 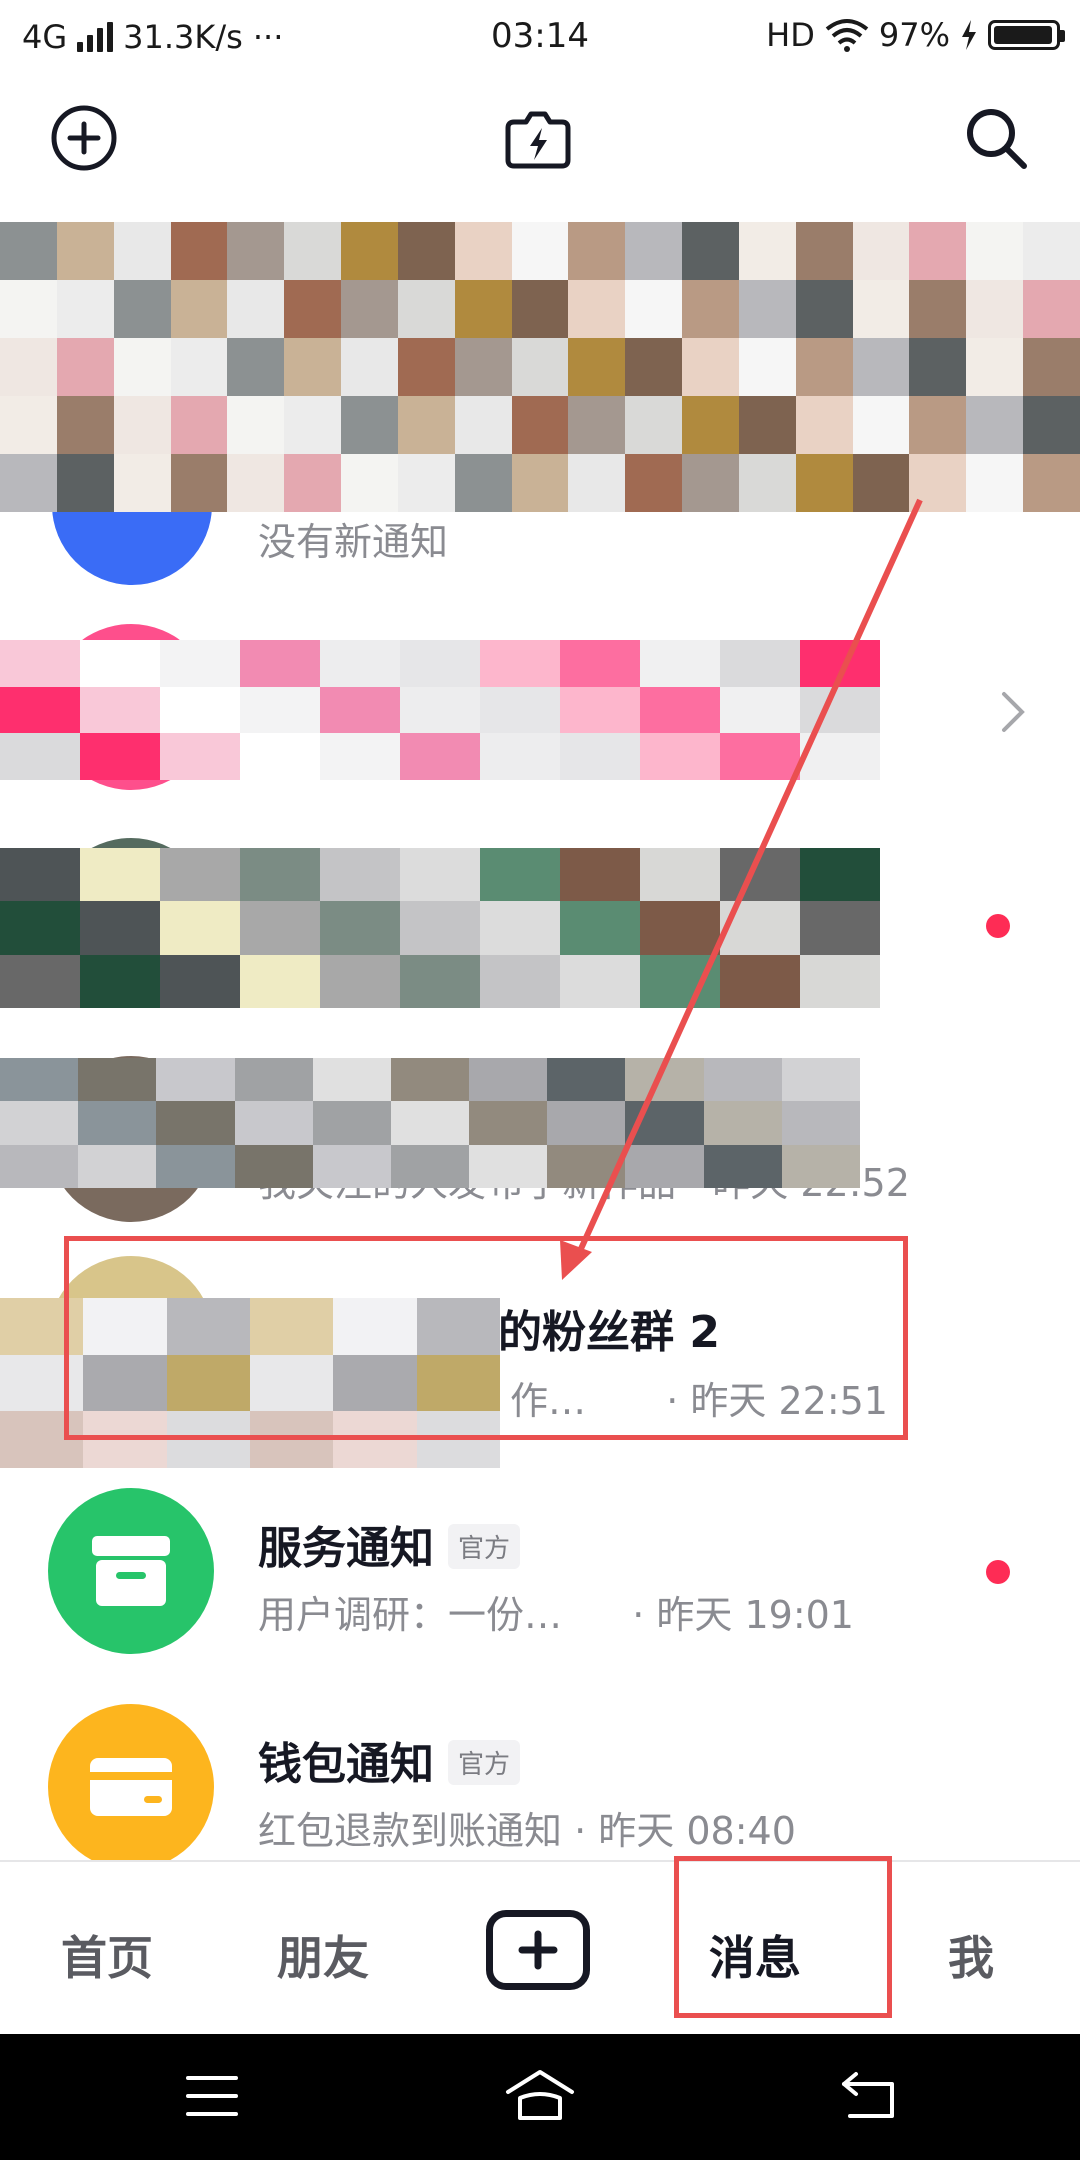 I want to click on annotation-box-messages-tab, so click(x=783, y=1937).